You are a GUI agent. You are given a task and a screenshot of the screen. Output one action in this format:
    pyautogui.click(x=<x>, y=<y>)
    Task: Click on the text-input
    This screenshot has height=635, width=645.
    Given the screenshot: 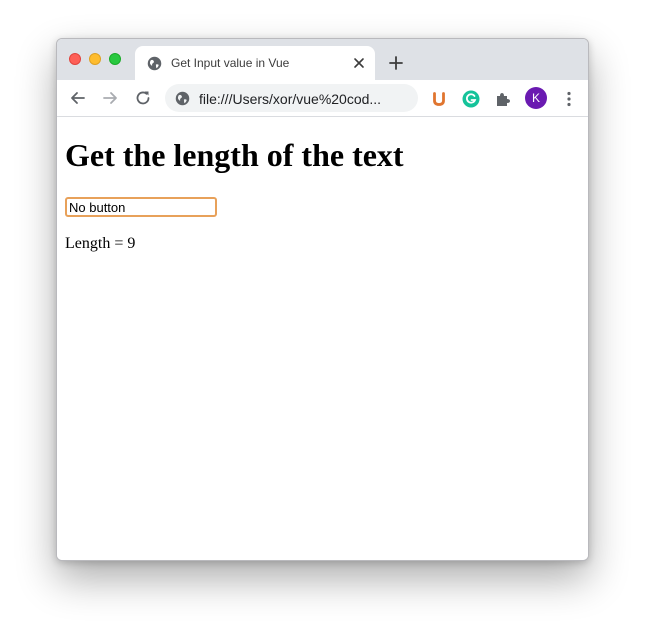 What is the action you would take?
    pyautogui.click(x=141, y=207)
    